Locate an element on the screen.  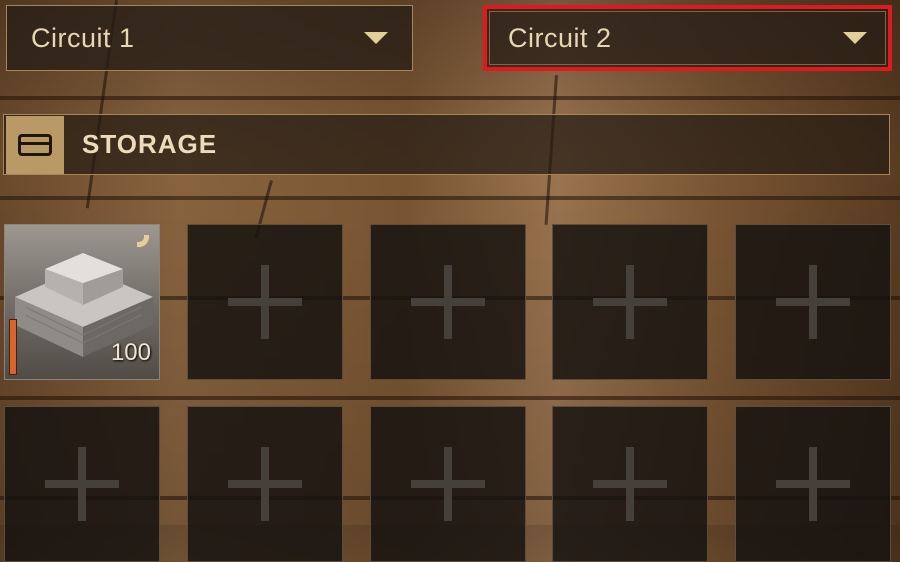
durability-bar is located at coordinates (13, 347).